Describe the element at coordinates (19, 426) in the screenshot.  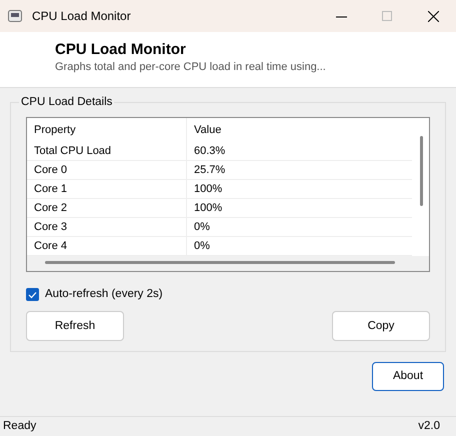
I see `status-text: Ready` at that location.